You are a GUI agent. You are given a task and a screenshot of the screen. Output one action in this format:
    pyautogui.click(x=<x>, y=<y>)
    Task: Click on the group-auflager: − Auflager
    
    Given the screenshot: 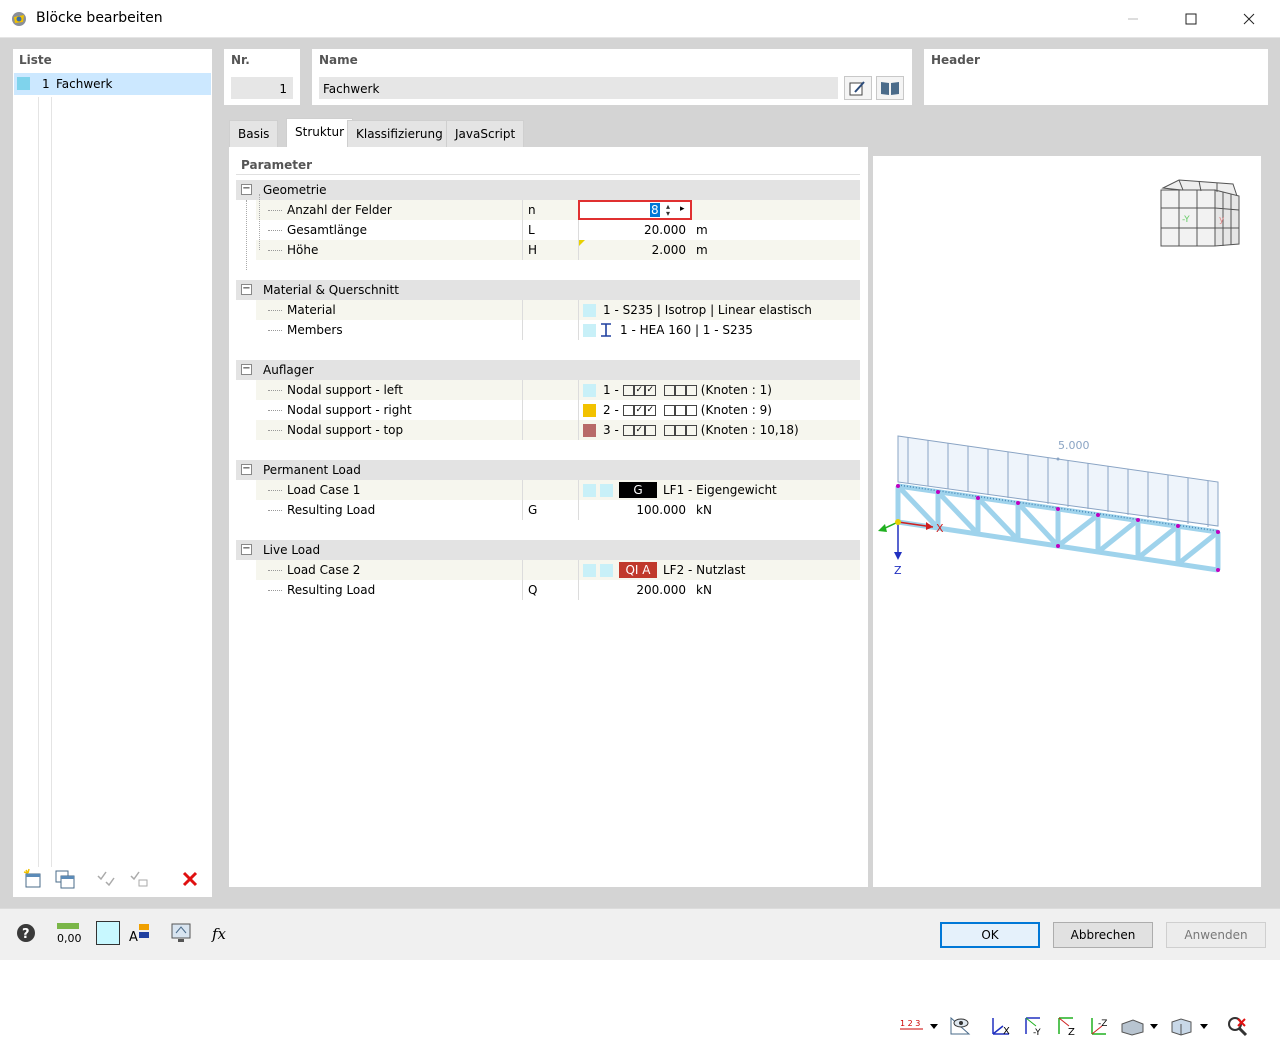 What is the action you would take?
    pyautogui.click(x=548, y=370)
    